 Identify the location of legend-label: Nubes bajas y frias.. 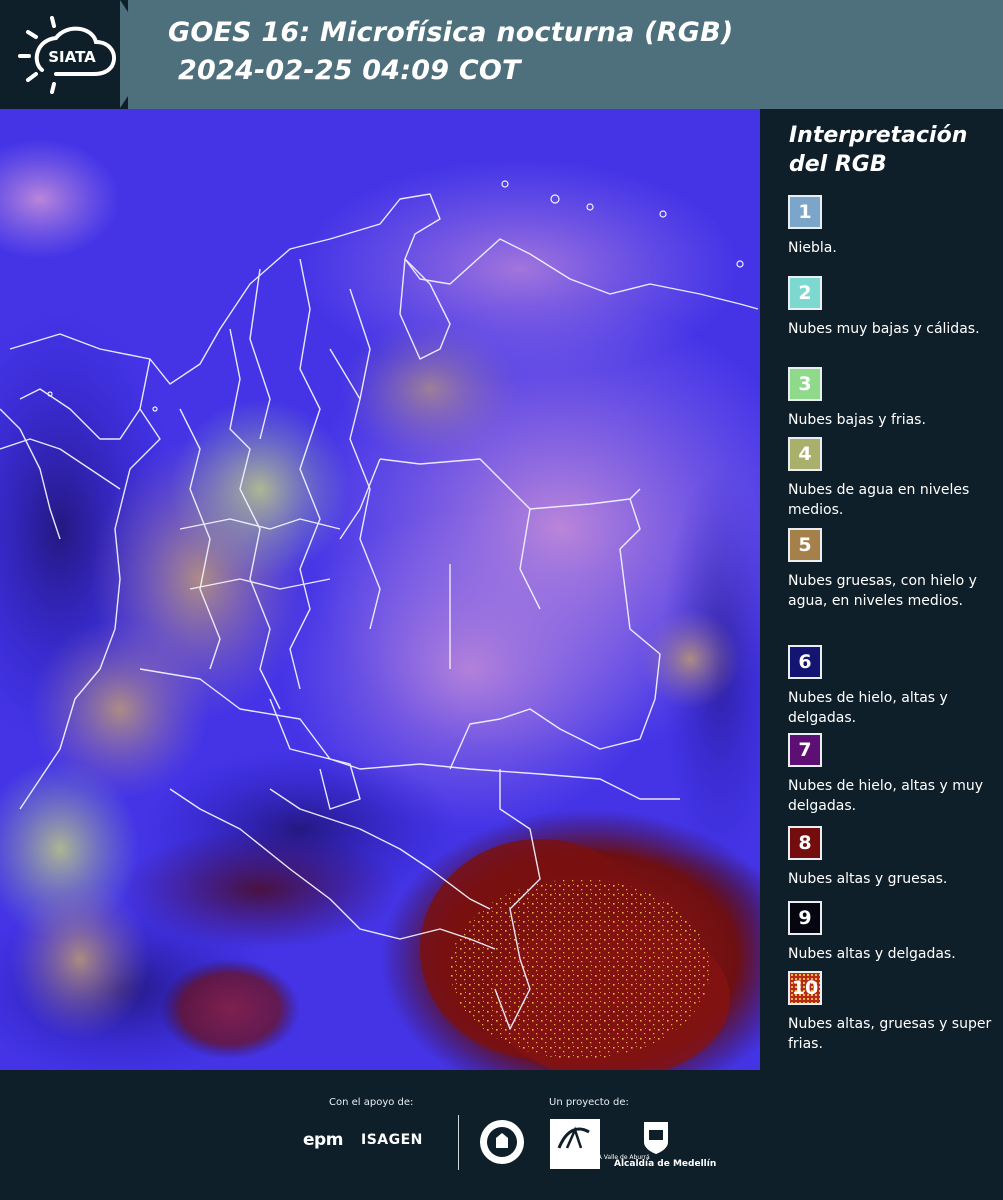
(857, 420).